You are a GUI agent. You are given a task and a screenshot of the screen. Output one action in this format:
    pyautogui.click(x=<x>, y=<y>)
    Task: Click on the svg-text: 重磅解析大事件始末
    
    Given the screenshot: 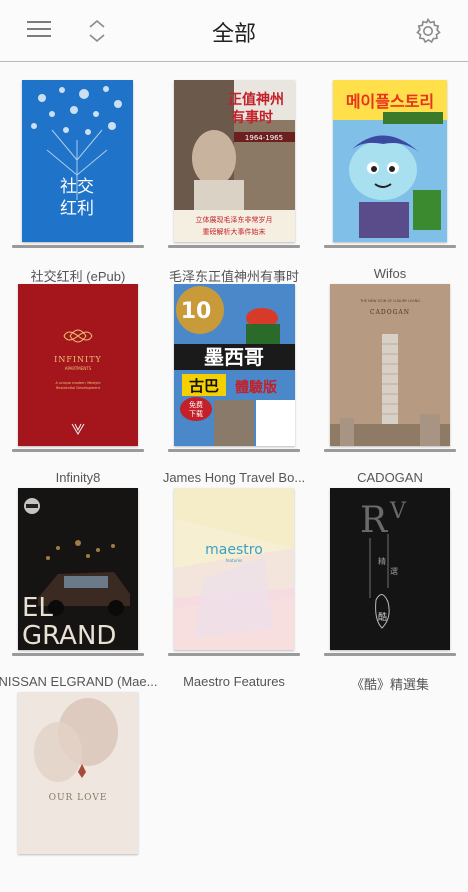 What is the action you would take?
    pyautogui.click(x=234, y=231)
    